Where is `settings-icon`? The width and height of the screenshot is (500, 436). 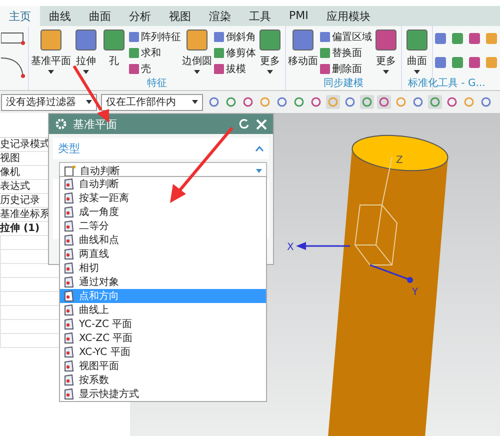
settings-icon is located at coordinates (61, 124).